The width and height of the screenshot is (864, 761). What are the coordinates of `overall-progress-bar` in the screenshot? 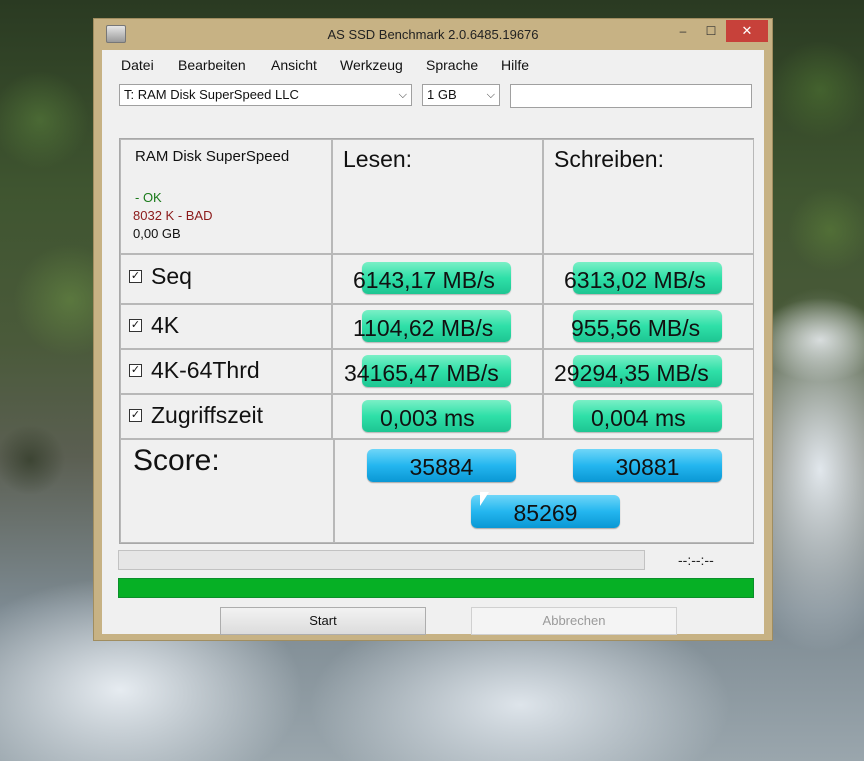 It's located at (436, 588).